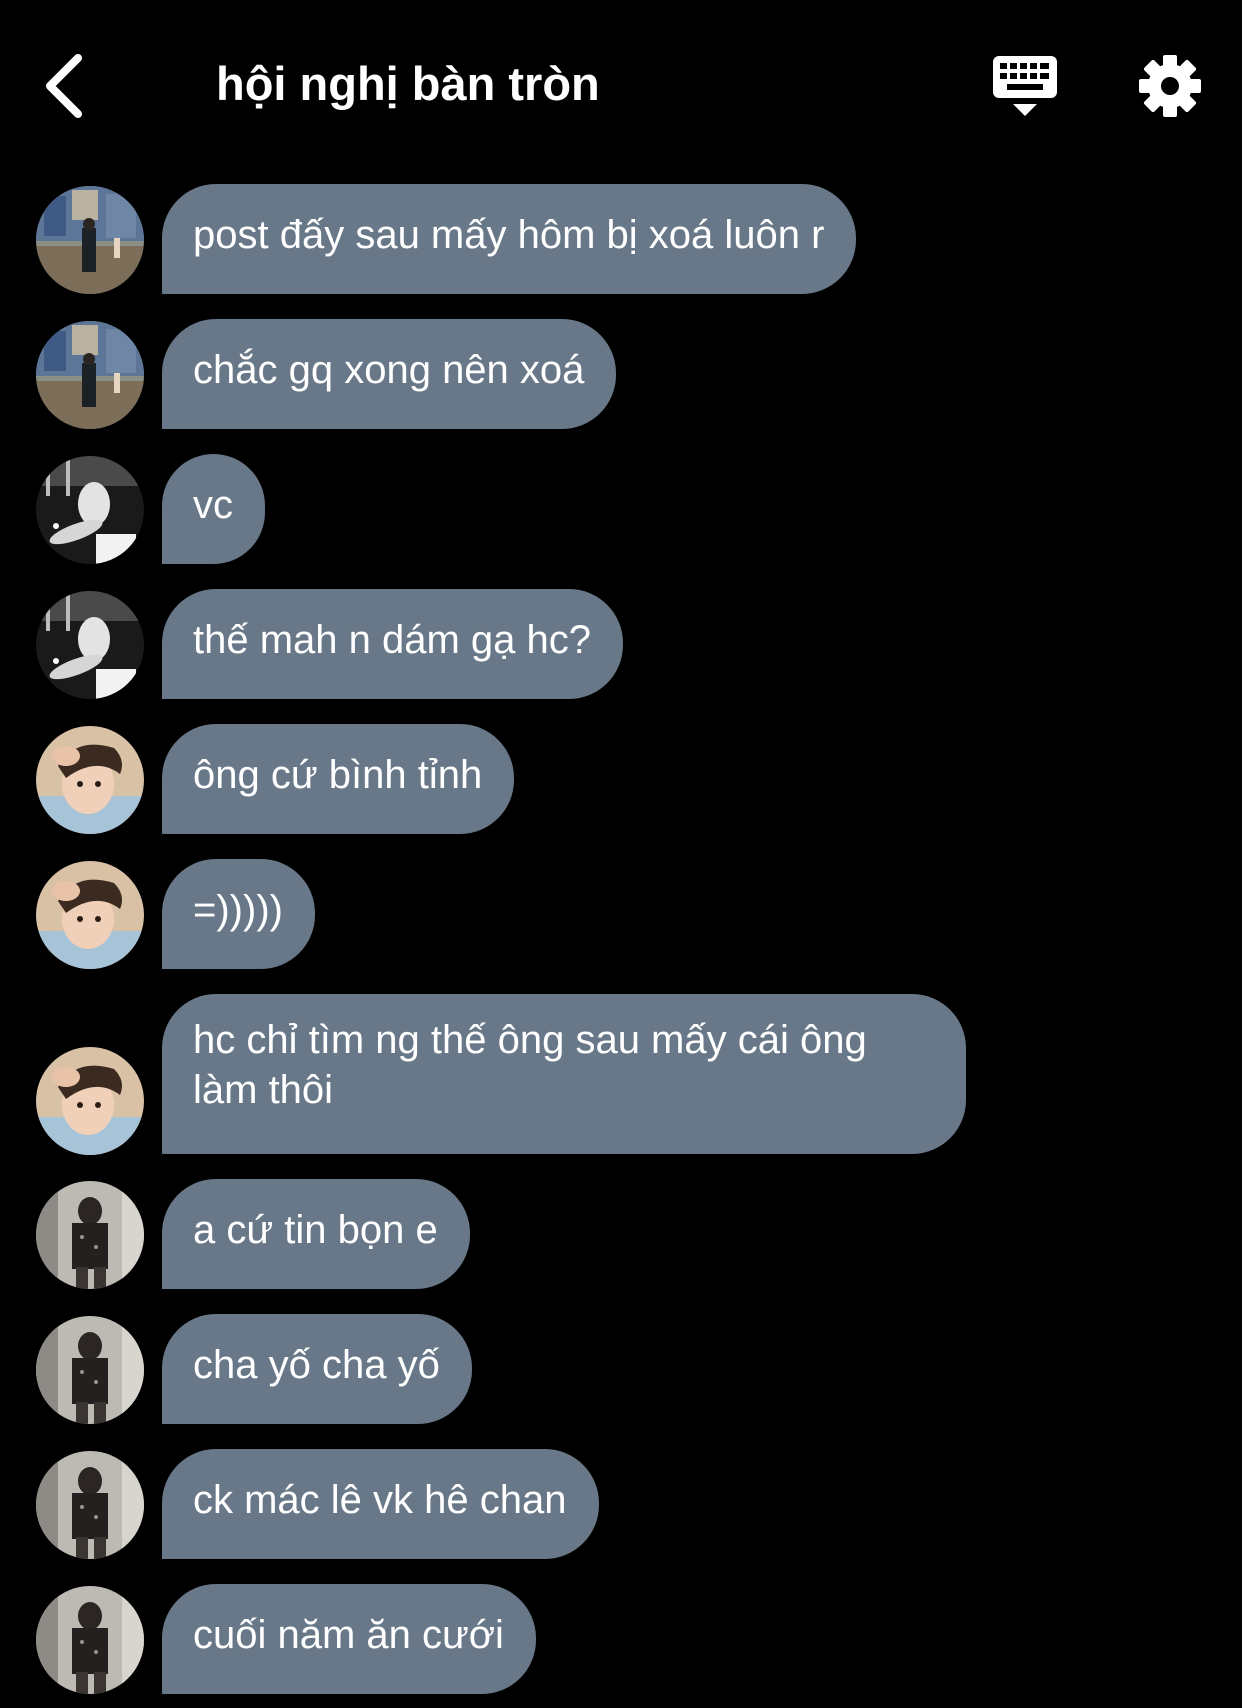  I want to click on message-row: ông cứ bình tỉnh, so click(621, 779).